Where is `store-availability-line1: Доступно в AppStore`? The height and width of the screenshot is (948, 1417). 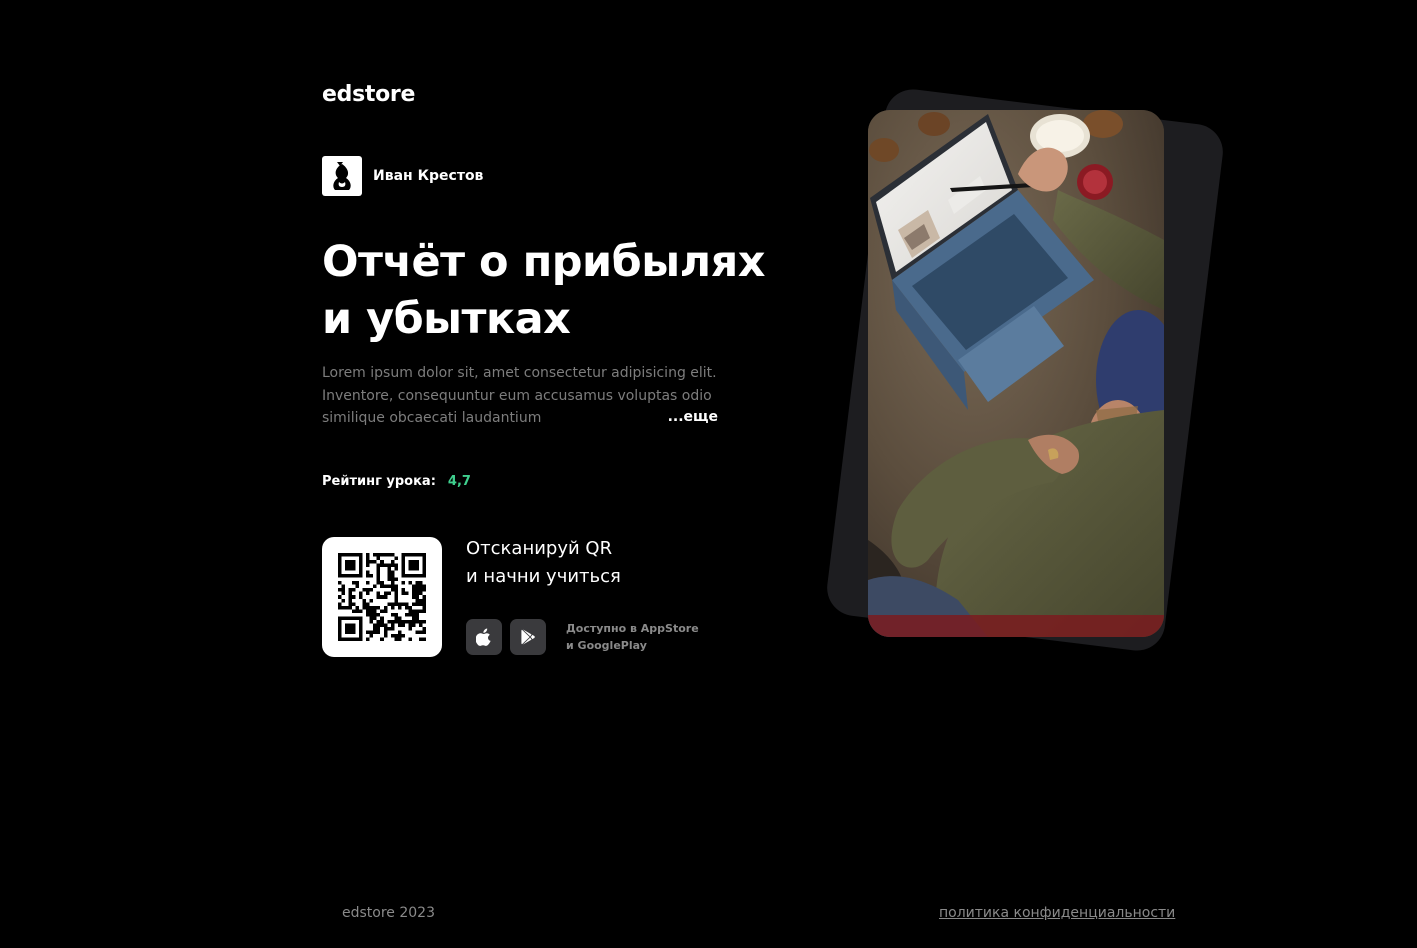
store-availability-line1: Доступно в AppStore is located at coordinates (632, 628).